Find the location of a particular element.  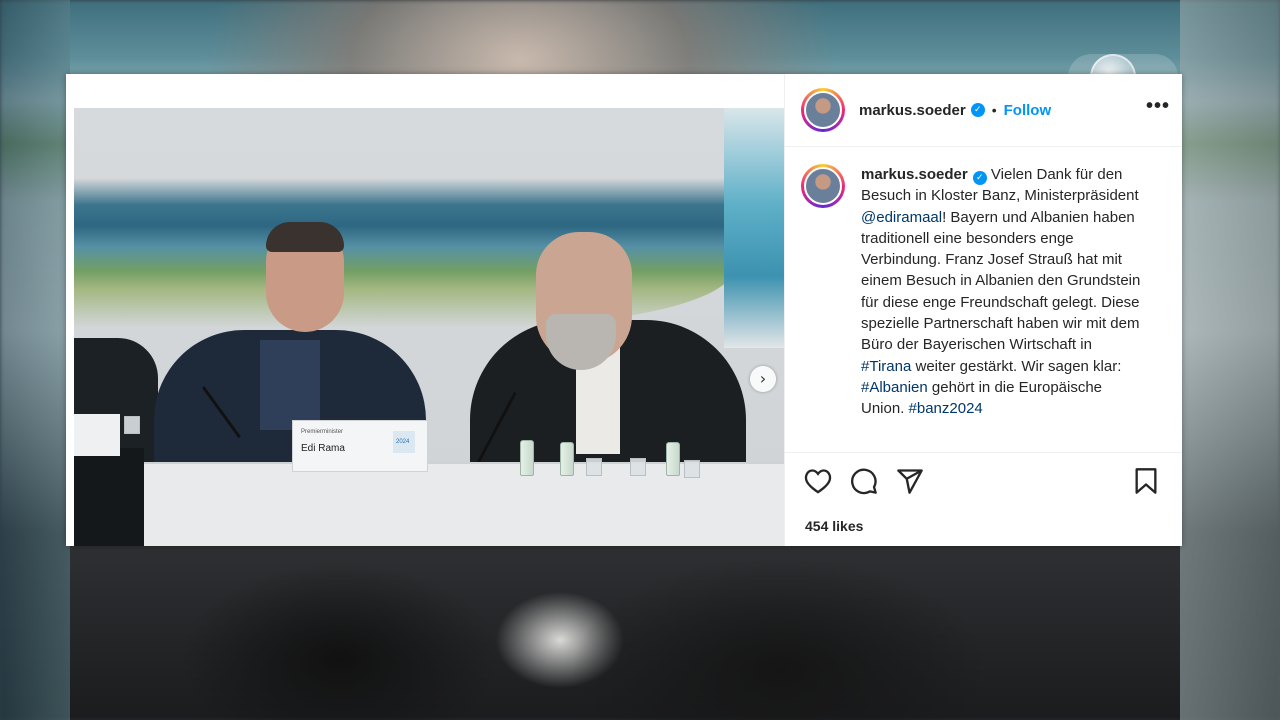

more-options-icon: ••• is located at coordinates (1158, 106).